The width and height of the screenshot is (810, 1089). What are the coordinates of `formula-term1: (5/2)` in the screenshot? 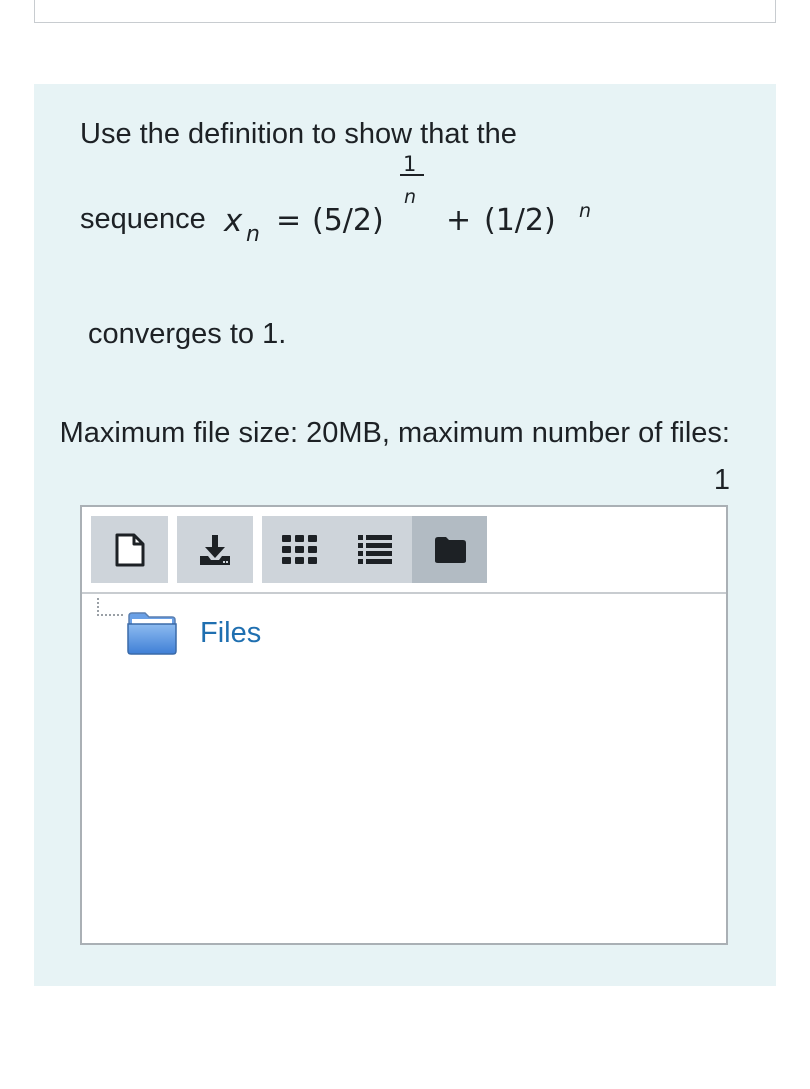 It's located at (348, 220).